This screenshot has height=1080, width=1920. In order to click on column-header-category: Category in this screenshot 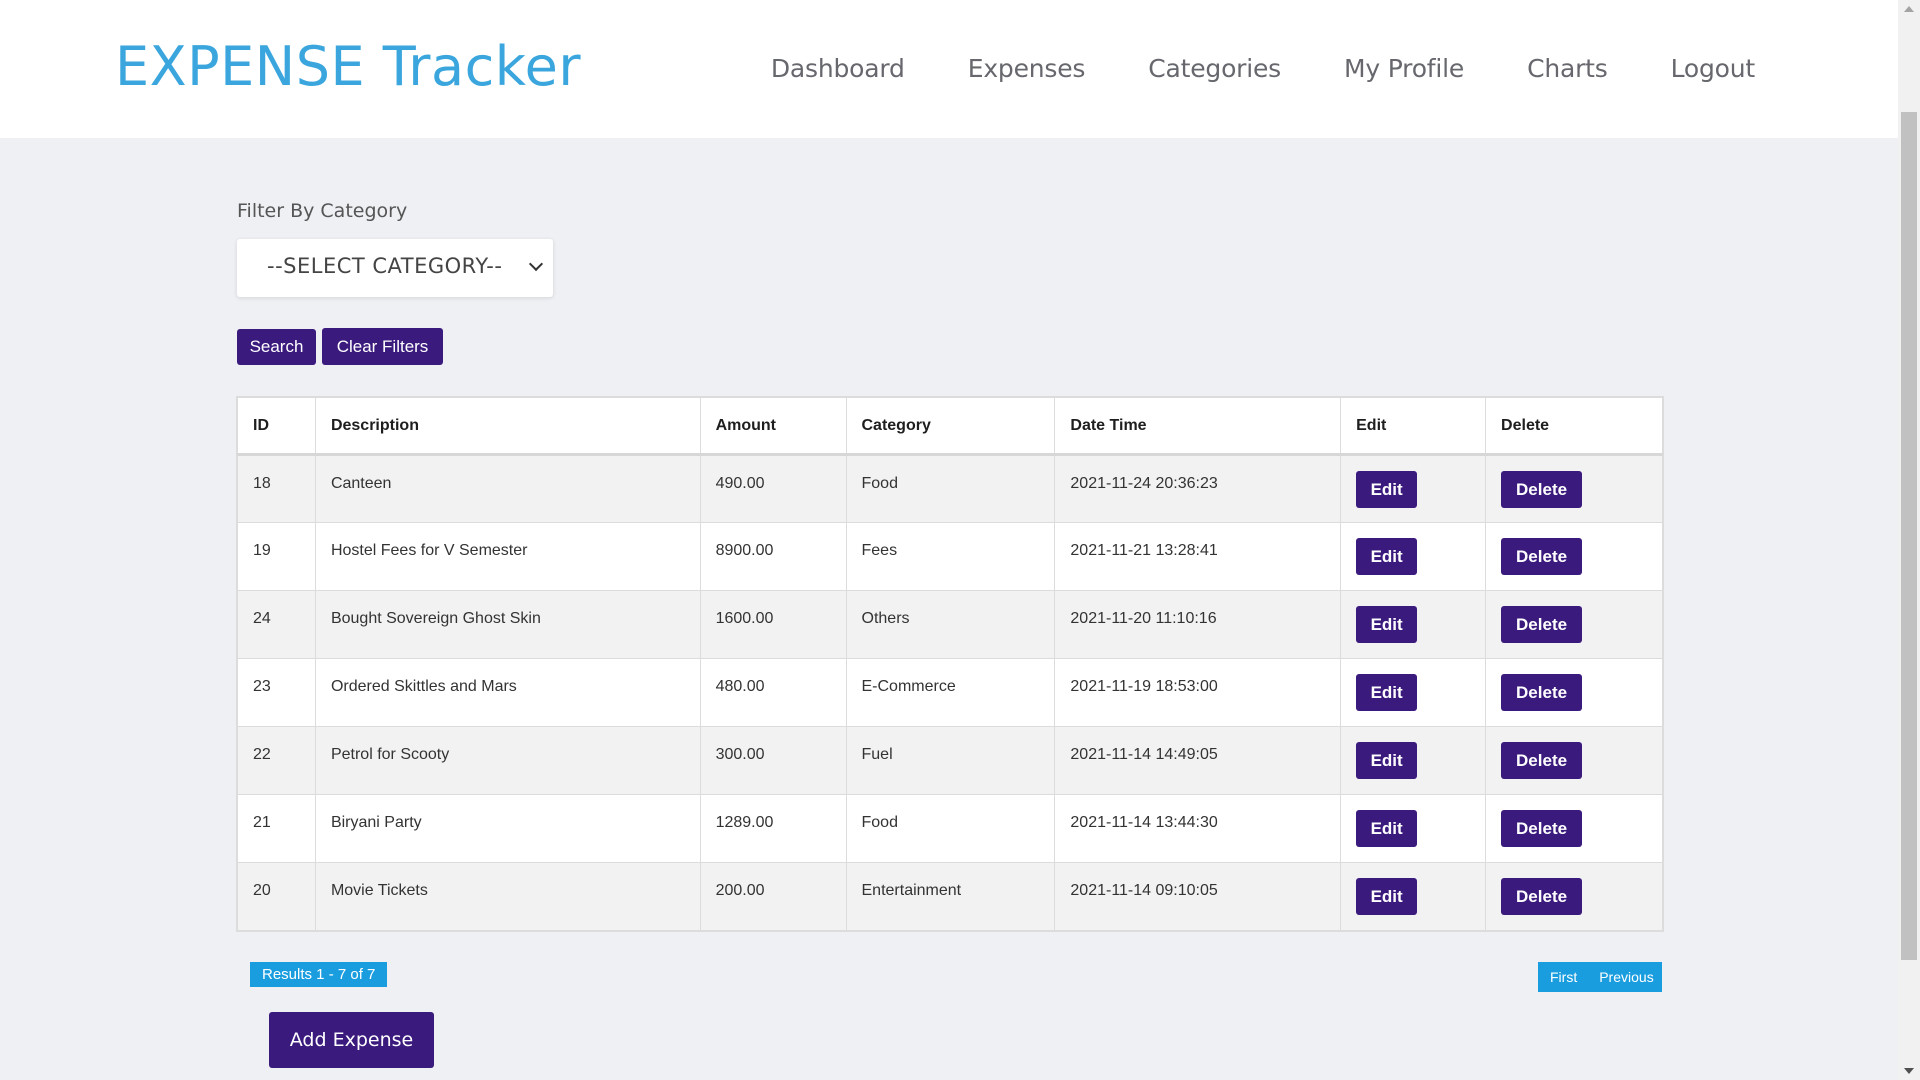, I will do `click(950, 426)`.